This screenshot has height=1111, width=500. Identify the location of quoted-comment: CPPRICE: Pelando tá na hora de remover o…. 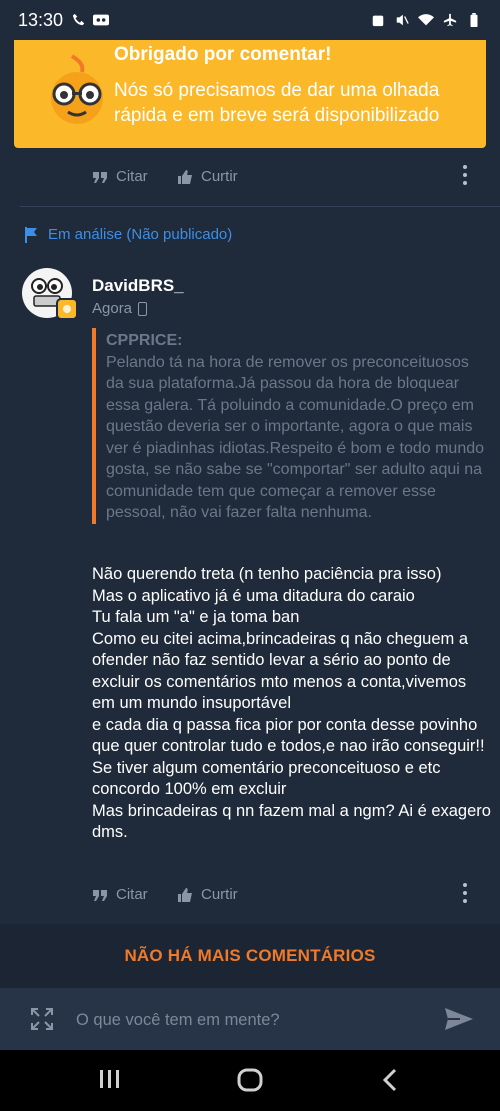
(288, 426).